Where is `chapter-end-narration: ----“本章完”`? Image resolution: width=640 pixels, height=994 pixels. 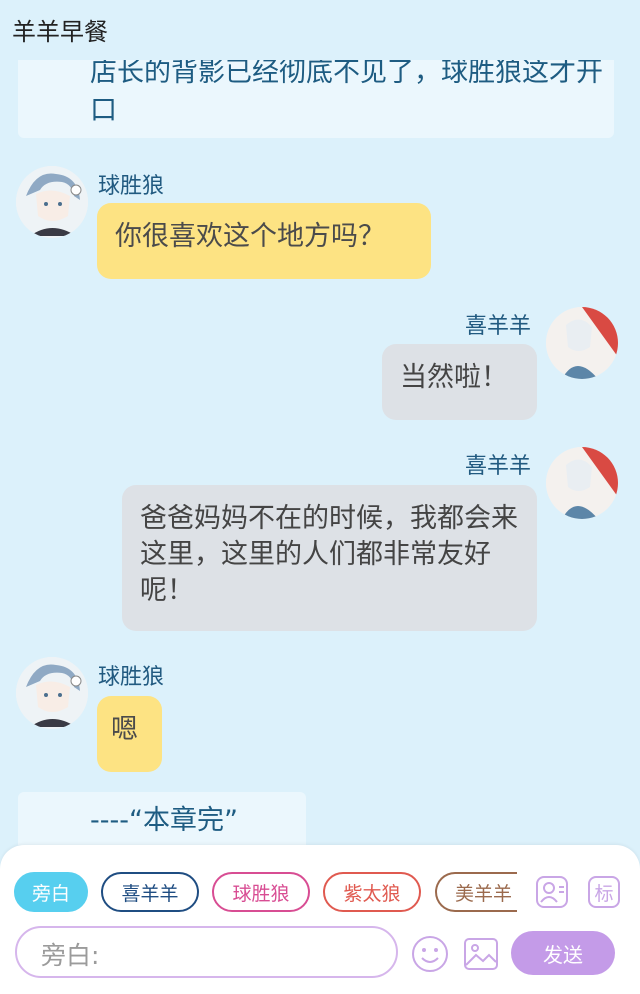
chapter-end-narration: ----“本章完” is located at coordinates (162, 818).